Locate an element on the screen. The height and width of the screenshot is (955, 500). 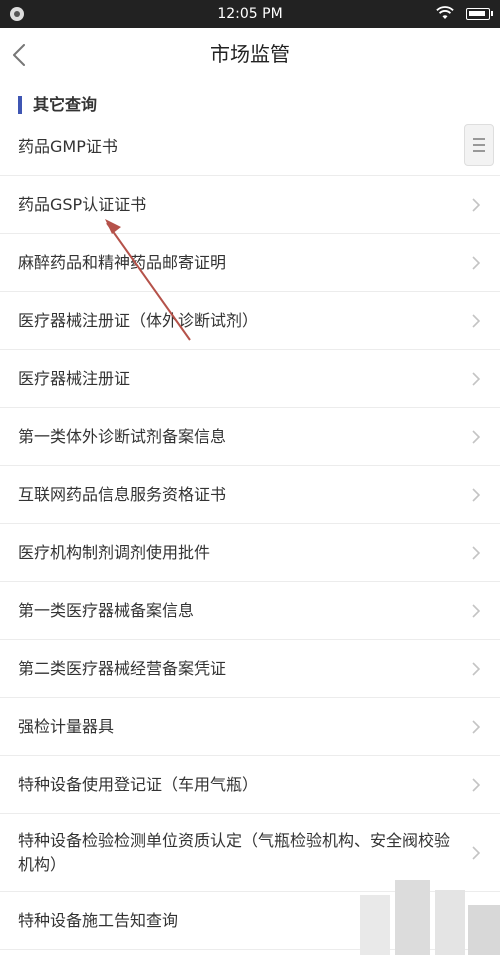
list-item-label: 特种设备检验检测单位资质认定（气瓶检验机构、安全阀校验机构） is located at coordinates (234, 852).